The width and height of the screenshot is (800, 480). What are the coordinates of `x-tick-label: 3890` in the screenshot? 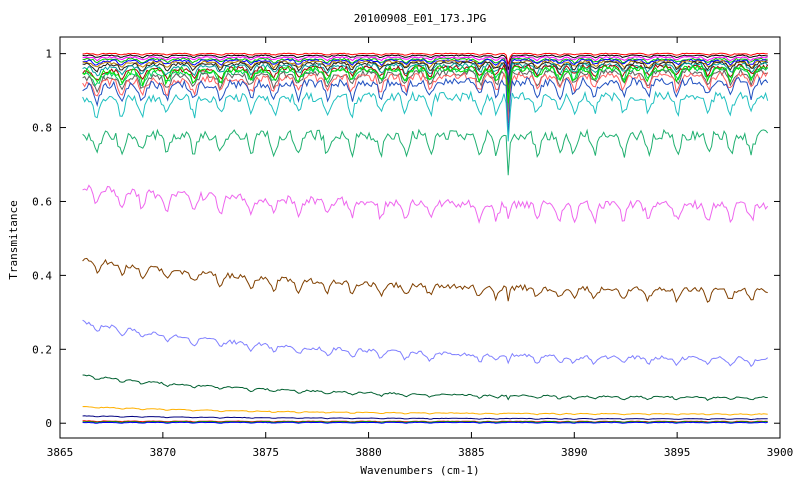 It's located at (574, 452).